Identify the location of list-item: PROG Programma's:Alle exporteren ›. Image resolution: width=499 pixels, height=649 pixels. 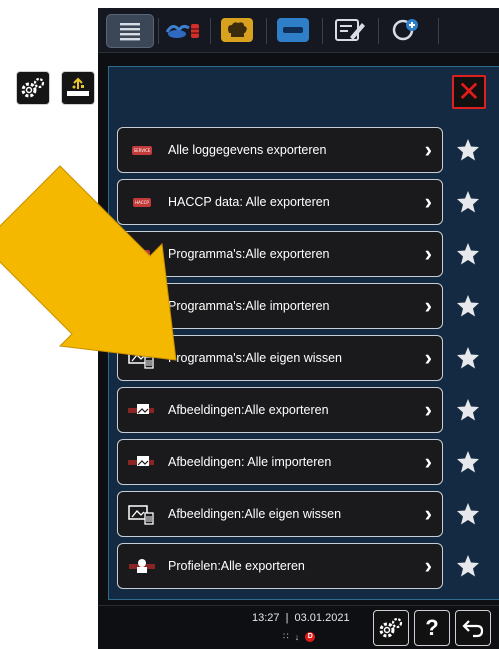
(280, 254).